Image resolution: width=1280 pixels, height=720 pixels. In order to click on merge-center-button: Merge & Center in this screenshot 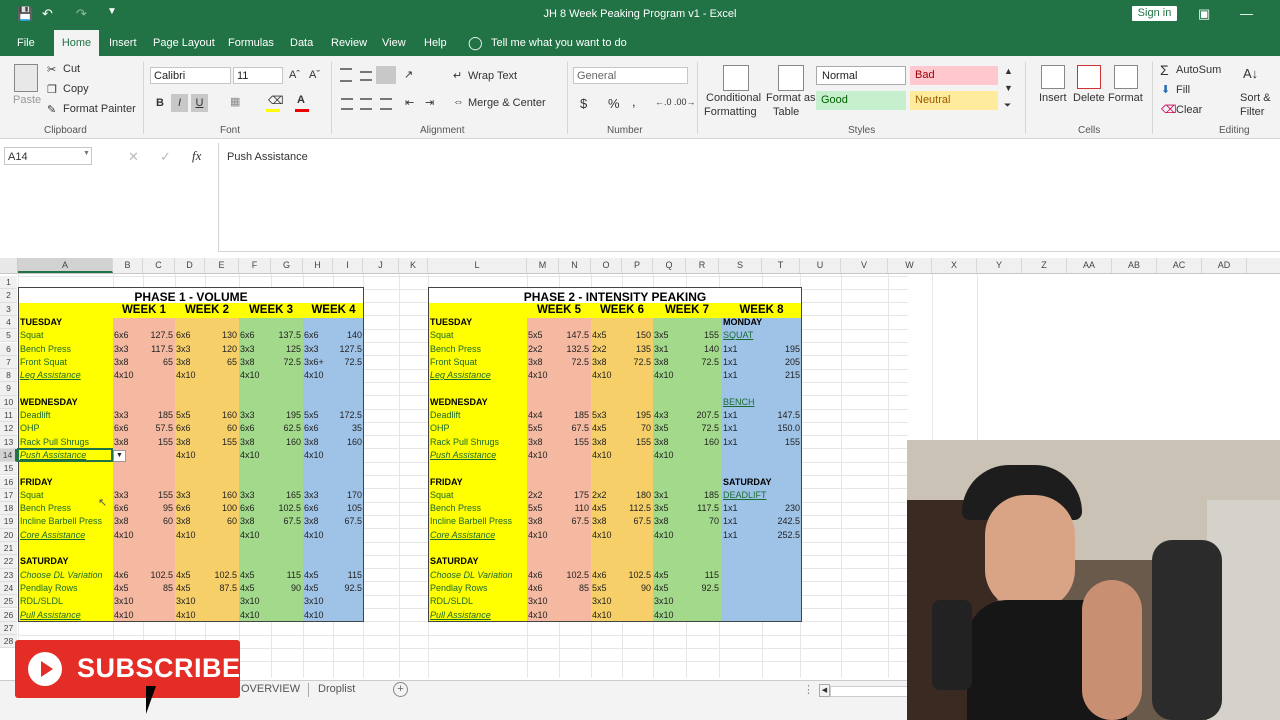, I will do `click(507, 103)`.